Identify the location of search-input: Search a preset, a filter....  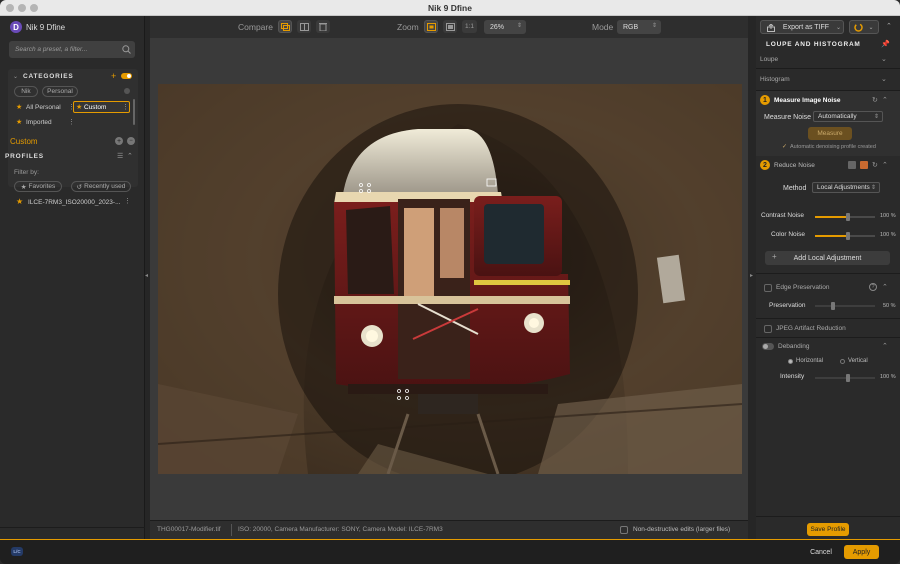
(51, 49).